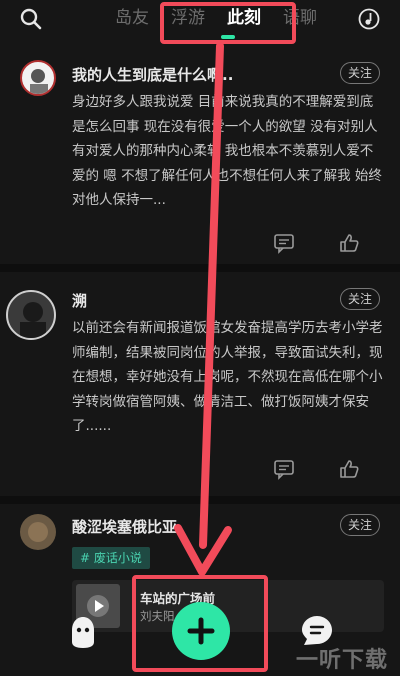  What do you see at coordinates (203, 309) in the screenshot?
I see `guide-arrow` at bounding box center [203, 309].